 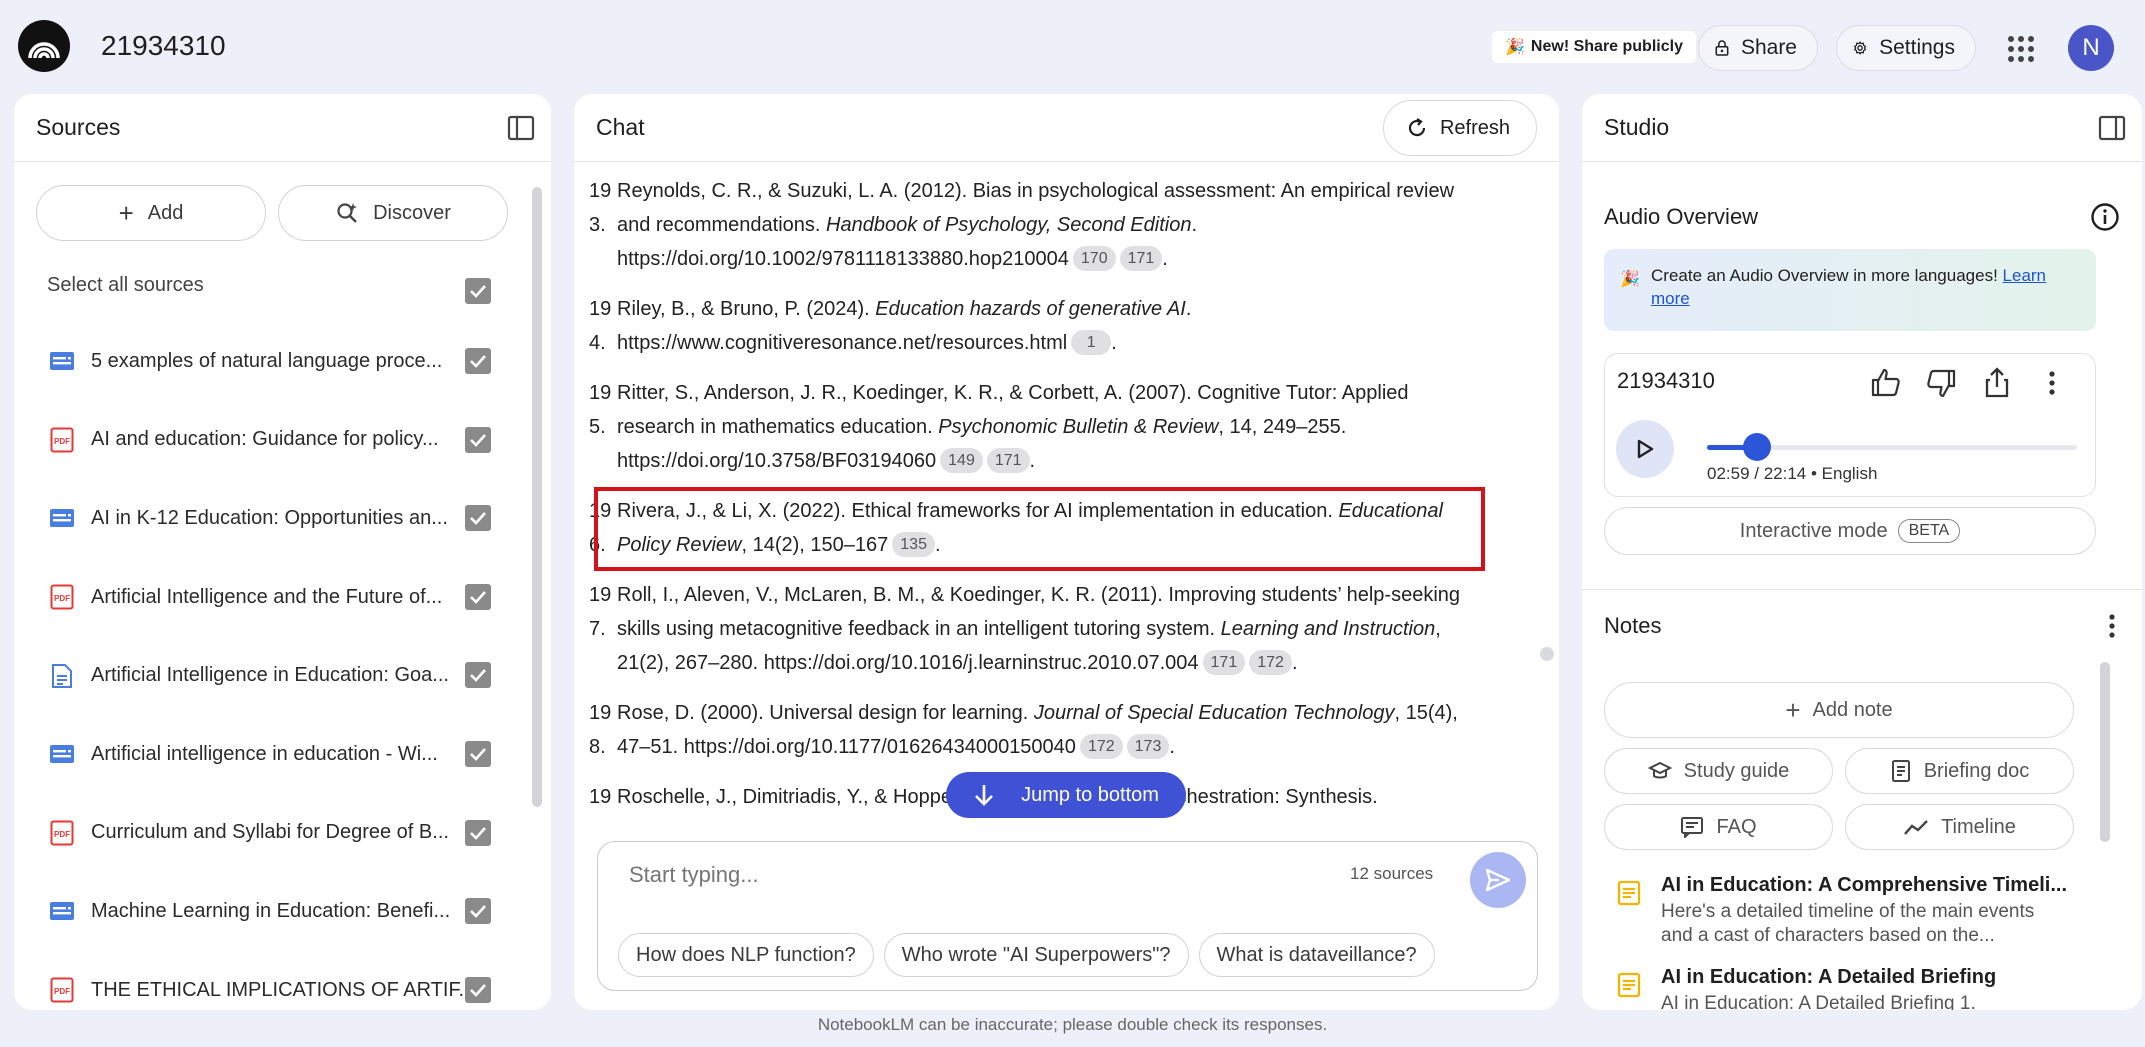 I want to click on reference-number: 19, so click(x=600, y=797).